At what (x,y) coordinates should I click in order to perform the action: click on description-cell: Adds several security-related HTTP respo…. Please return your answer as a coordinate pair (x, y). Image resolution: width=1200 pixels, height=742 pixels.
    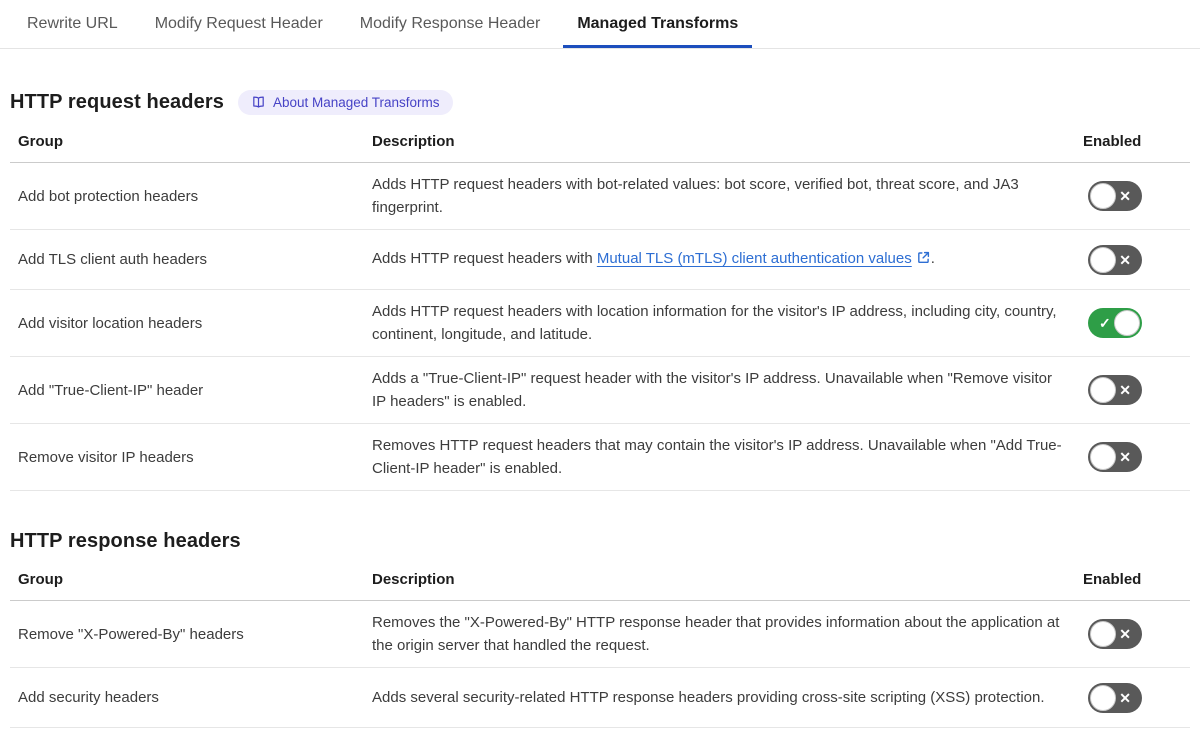
    Looking at the image, I should click on (719, 697).